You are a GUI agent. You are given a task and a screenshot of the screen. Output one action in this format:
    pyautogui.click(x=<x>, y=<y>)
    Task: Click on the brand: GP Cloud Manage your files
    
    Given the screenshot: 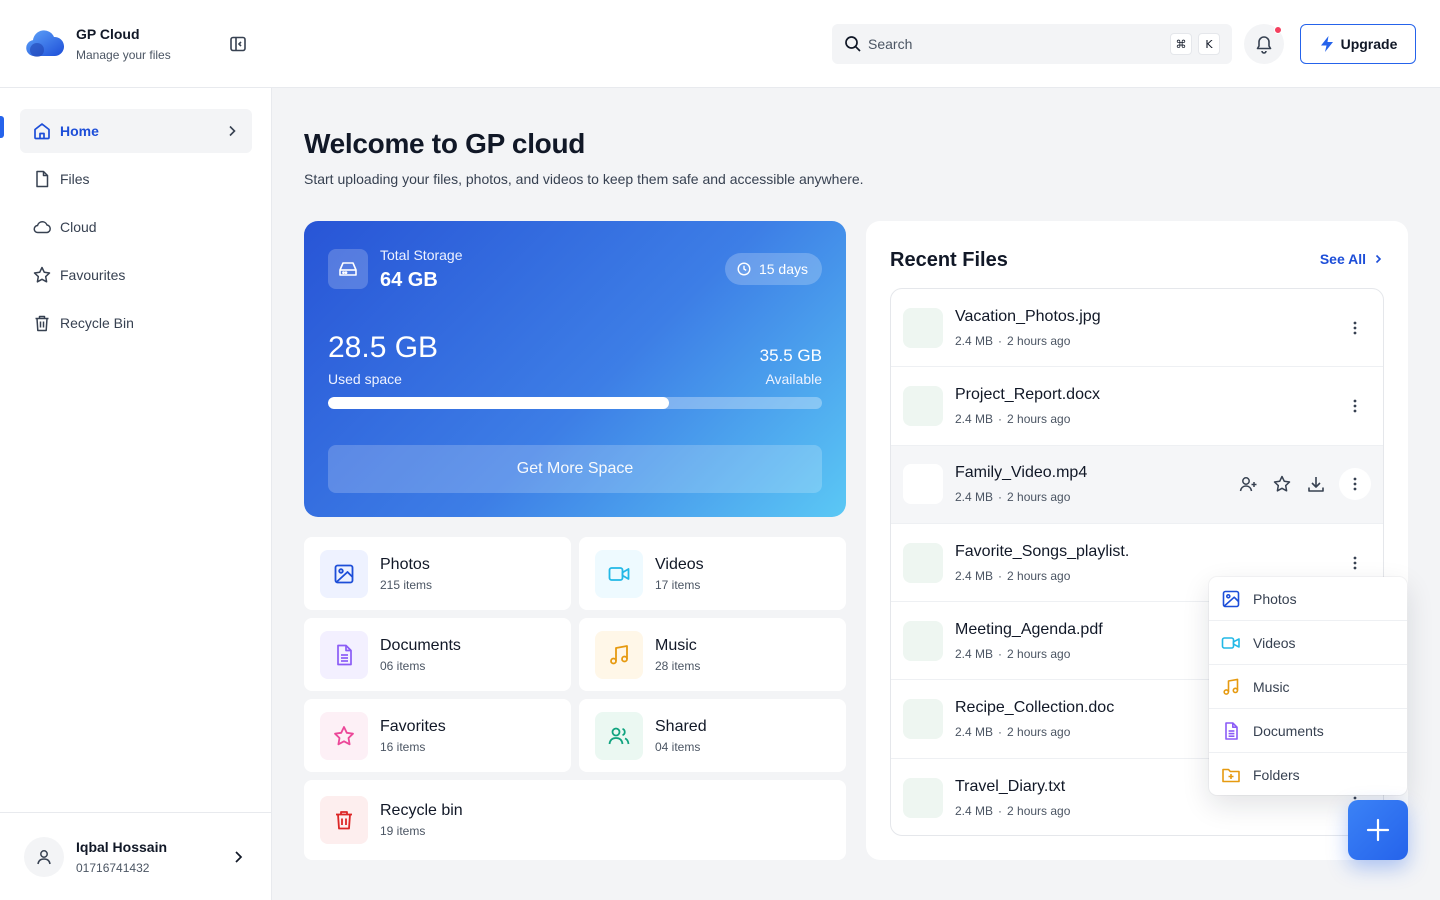 What is the action you would take?
    pyautogui.click(x=97, y=44)
    